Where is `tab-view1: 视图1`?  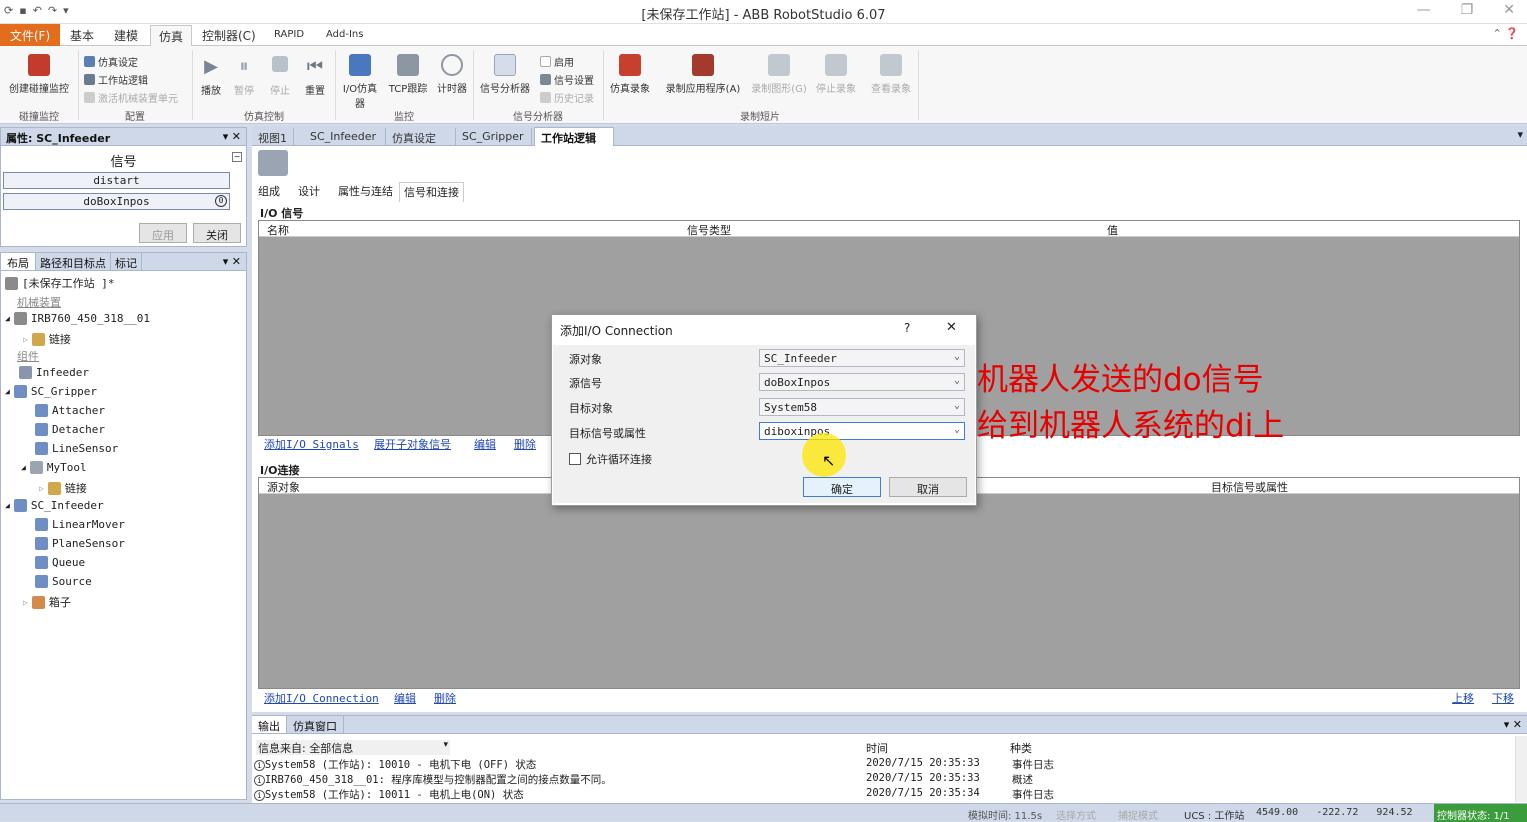
tab-view1: 视图1 is located at coordinates (273, 137).